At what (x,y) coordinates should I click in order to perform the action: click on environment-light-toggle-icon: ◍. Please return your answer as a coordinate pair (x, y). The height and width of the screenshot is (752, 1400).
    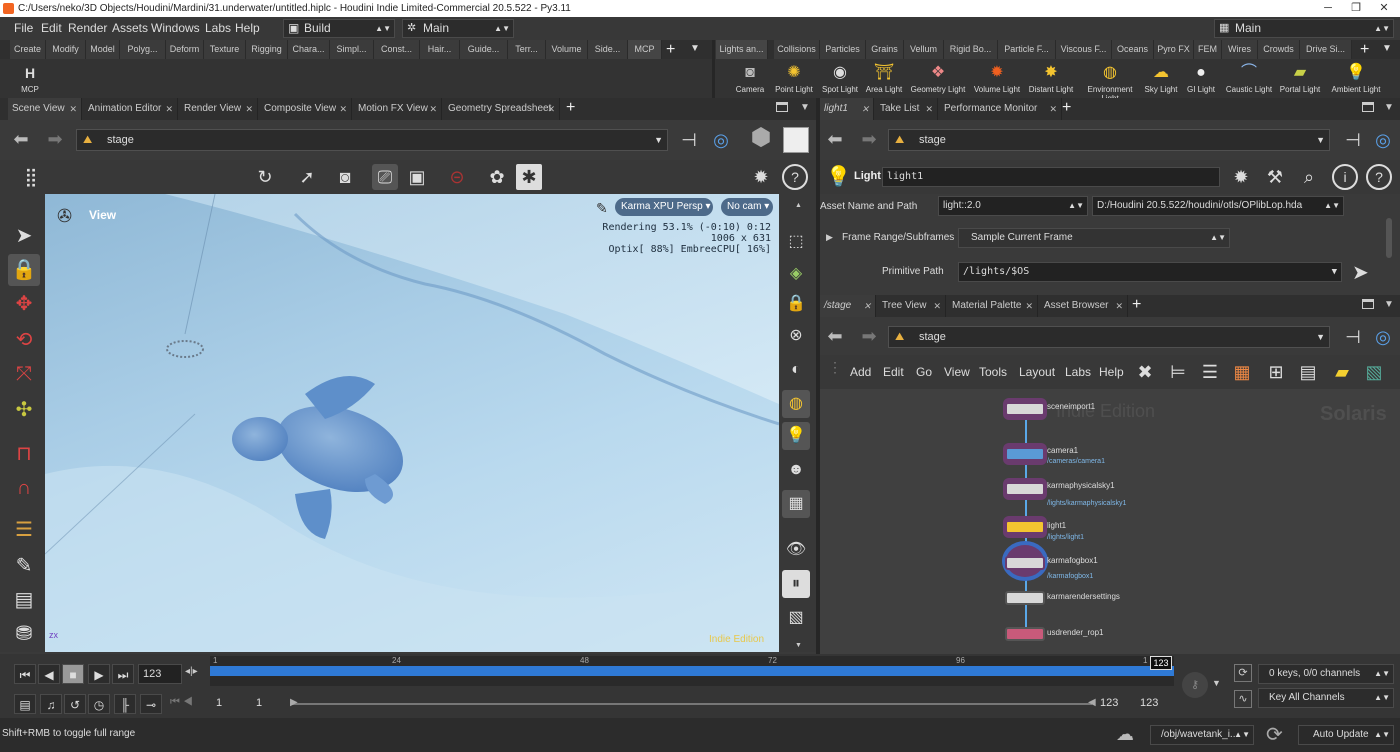
    Looking at the image, I should click on (796, 404).